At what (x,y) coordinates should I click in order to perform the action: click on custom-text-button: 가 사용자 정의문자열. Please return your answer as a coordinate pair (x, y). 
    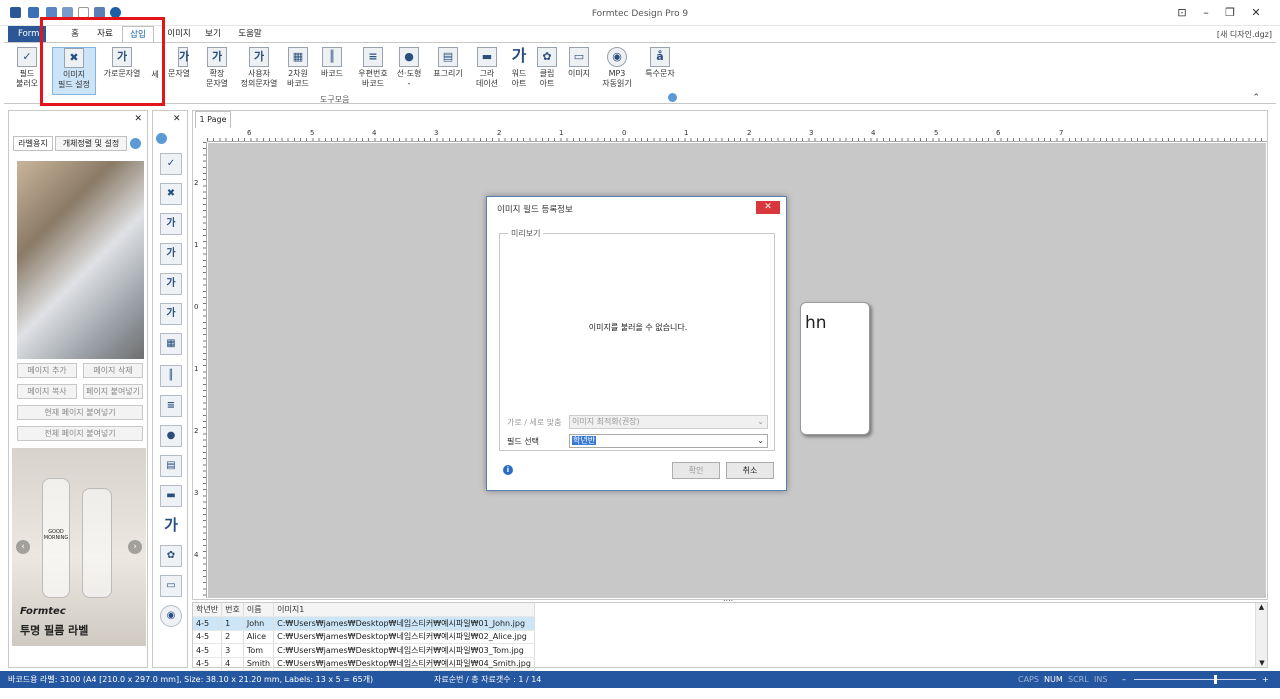
    Looking at the image, I should click on (259, 68).